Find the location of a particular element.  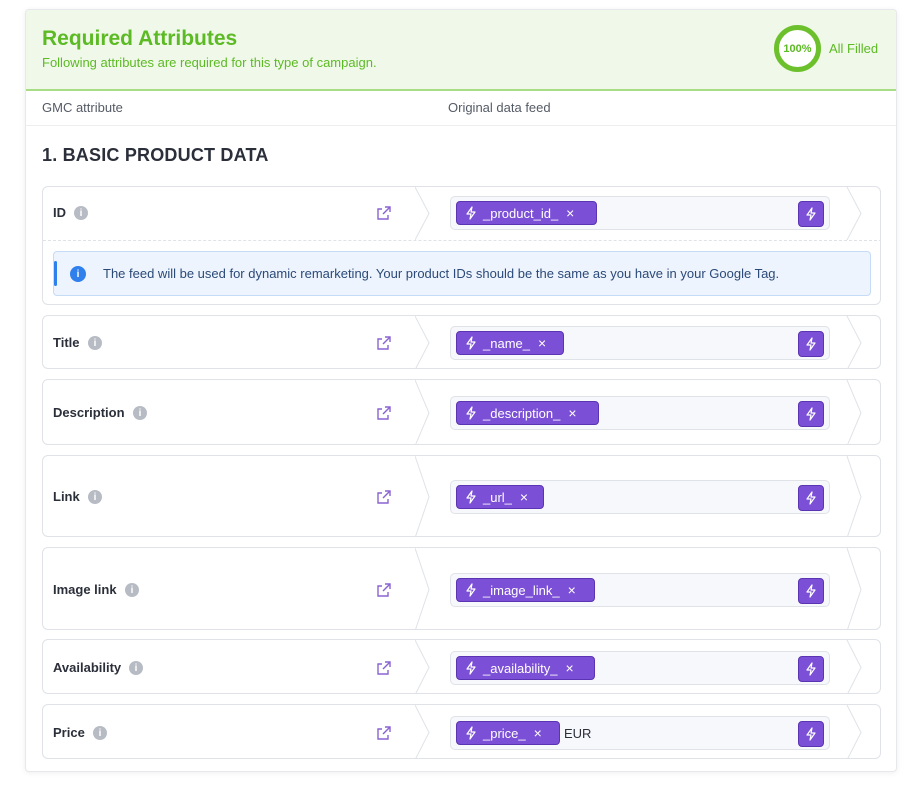

column-header-feed: Original data feed is located at coordinates (499, 107).